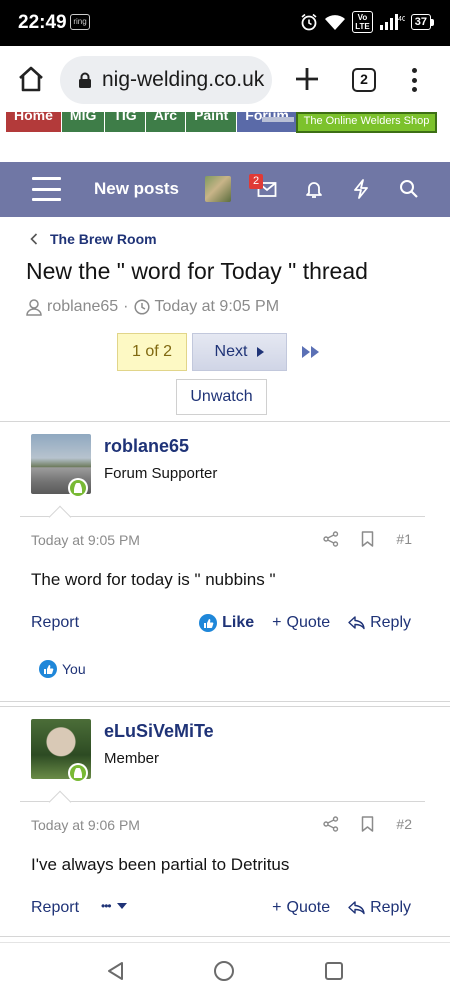 Image resolution: width=450 pixels, height=1000 pixels. Describe the element at coordinates (307, 79) in the screenshot. I see `new-tab-icon` at that location.